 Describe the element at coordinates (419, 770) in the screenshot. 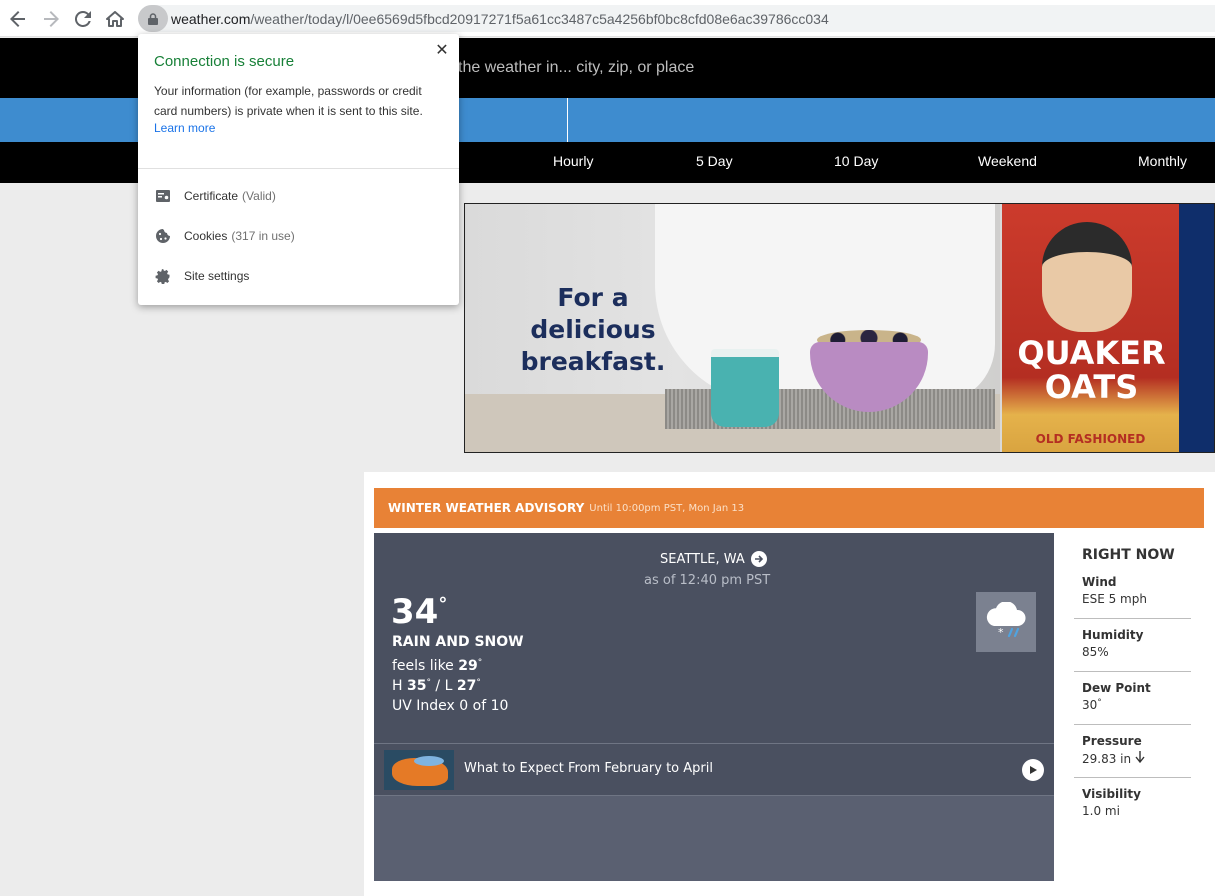

I see `video-thumbnail` at that location.